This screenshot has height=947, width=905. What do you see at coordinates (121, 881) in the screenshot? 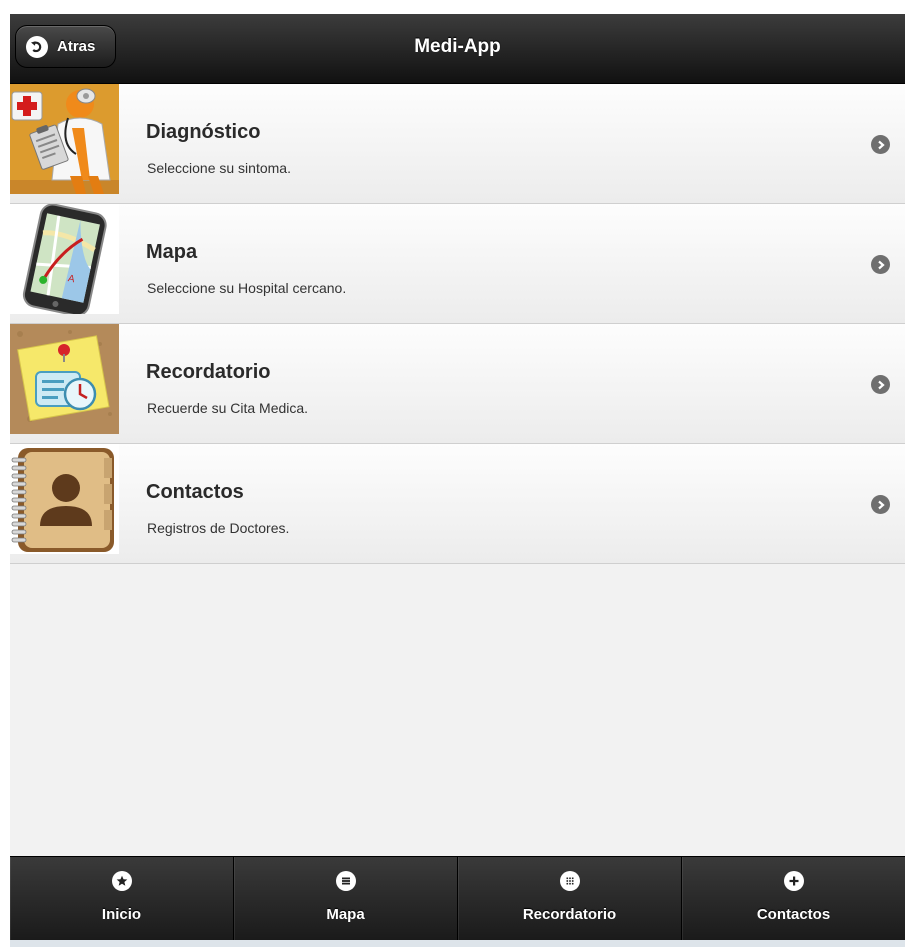
I see `star-icon` at bounding box center [121, 881].